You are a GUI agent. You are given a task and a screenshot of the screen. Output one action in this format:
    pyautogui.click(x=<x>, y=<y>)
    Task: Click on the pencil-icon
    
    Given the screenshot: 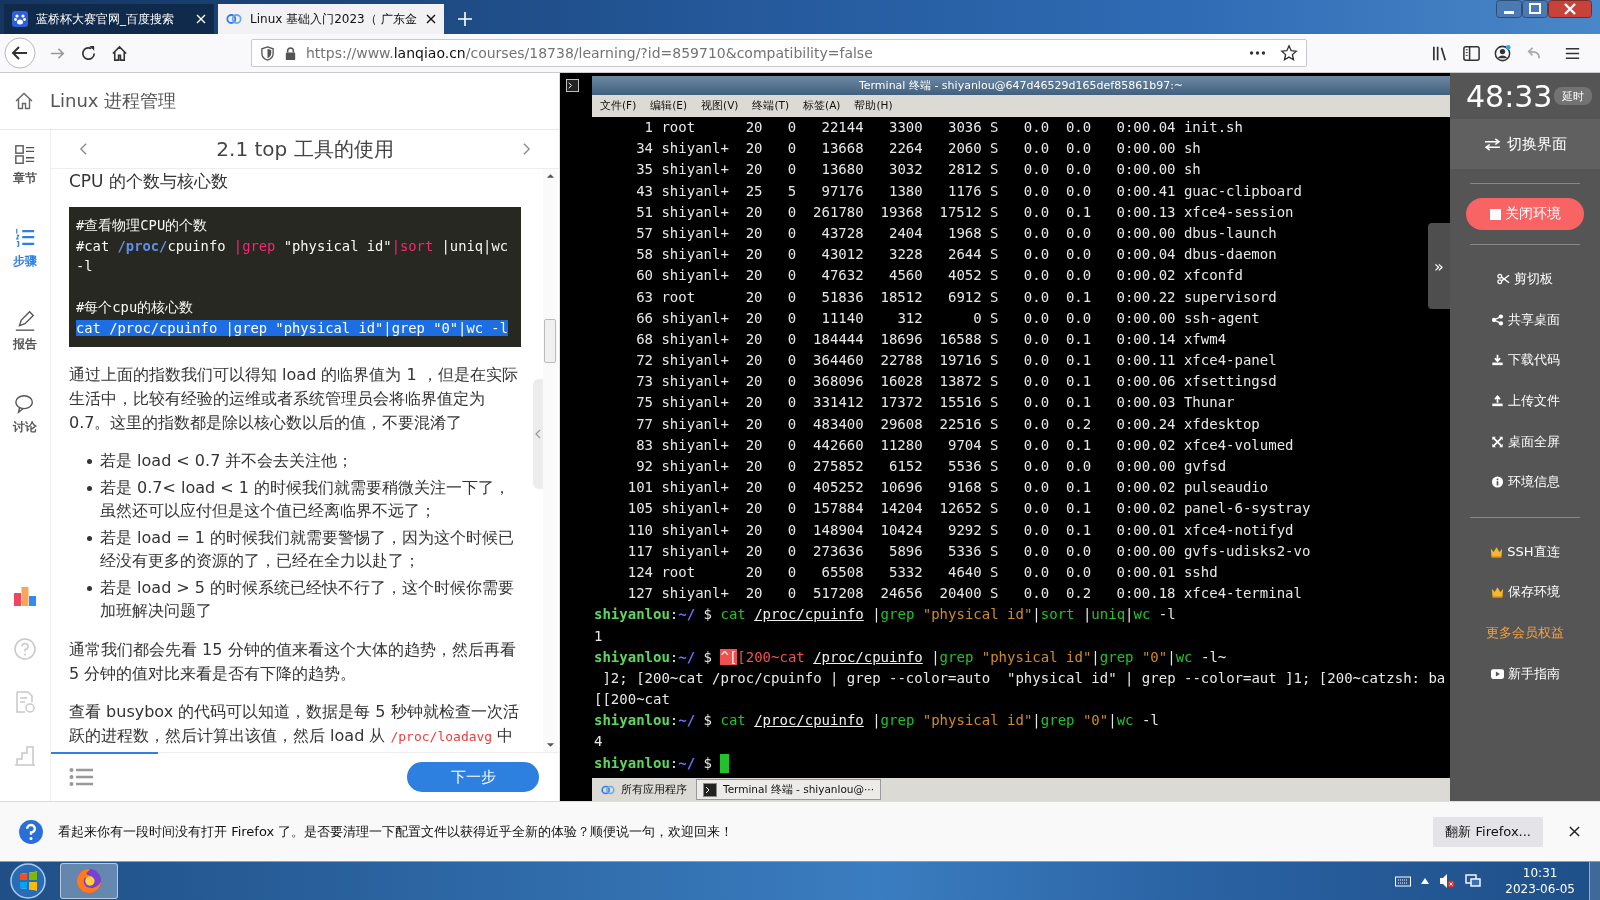 What is the action you would take?
    pyautogui.click(x=25, y=321)
    